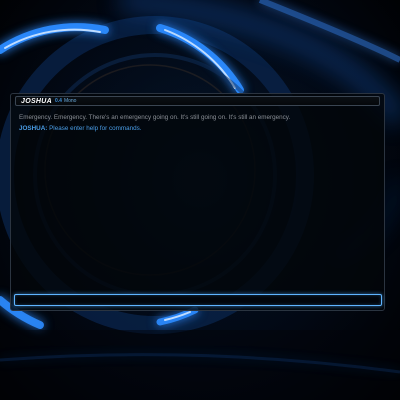  Describe the element at coordinates (197, 101) in the screenshot. I see `title-bar: JOSHUA 0.4 Mono` at that location.